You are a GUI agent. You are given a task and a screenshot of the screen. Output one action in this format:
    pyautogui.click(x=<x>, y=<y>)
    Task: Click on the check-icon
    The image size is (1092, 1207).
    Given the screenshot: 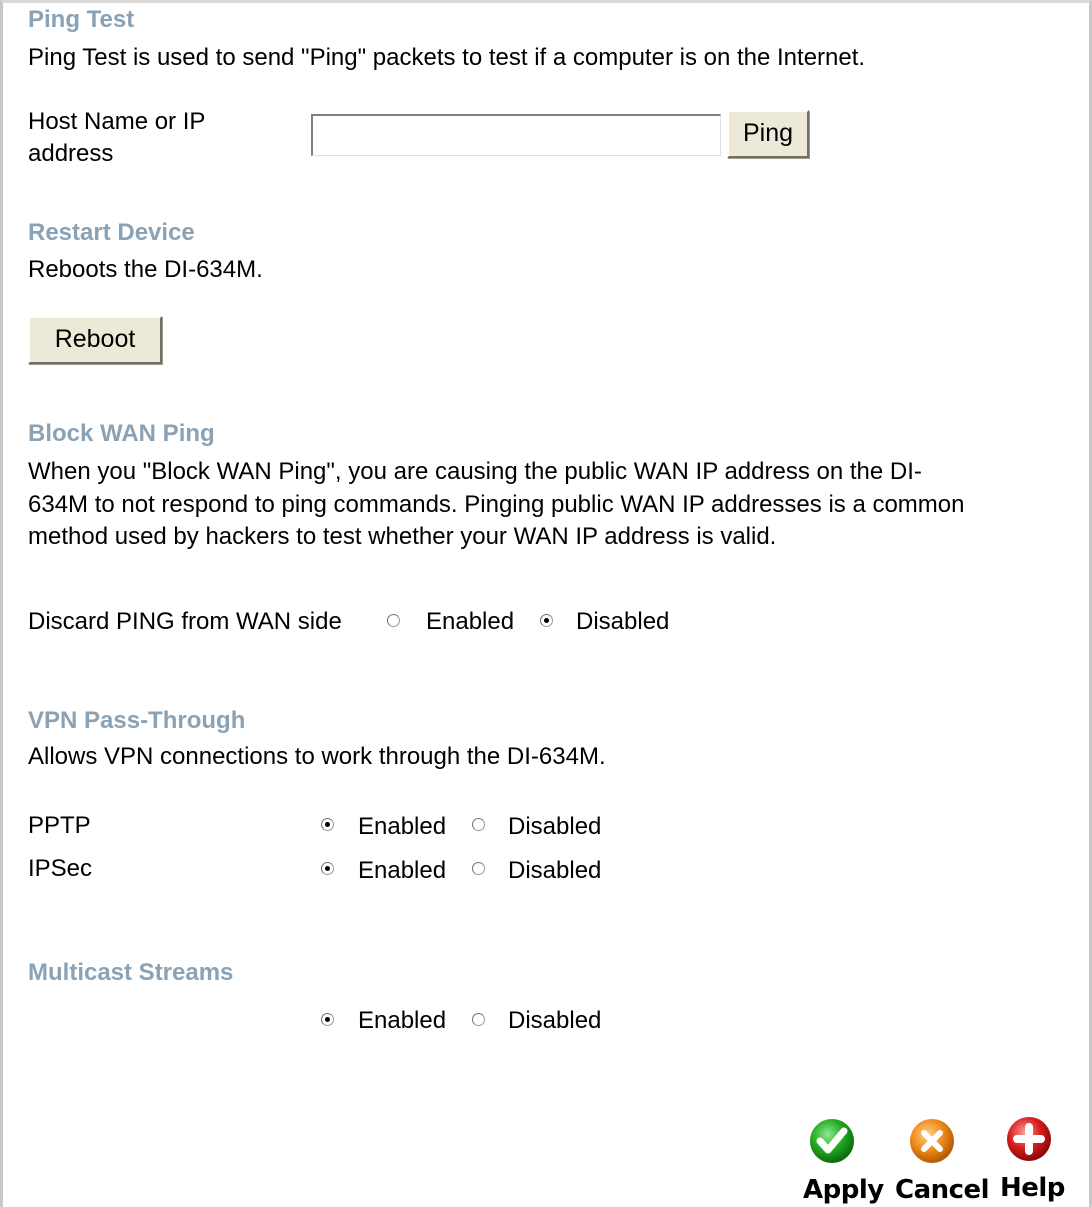 What is the action you would take?
    pyautogui.click(x=832, y=1141)
    